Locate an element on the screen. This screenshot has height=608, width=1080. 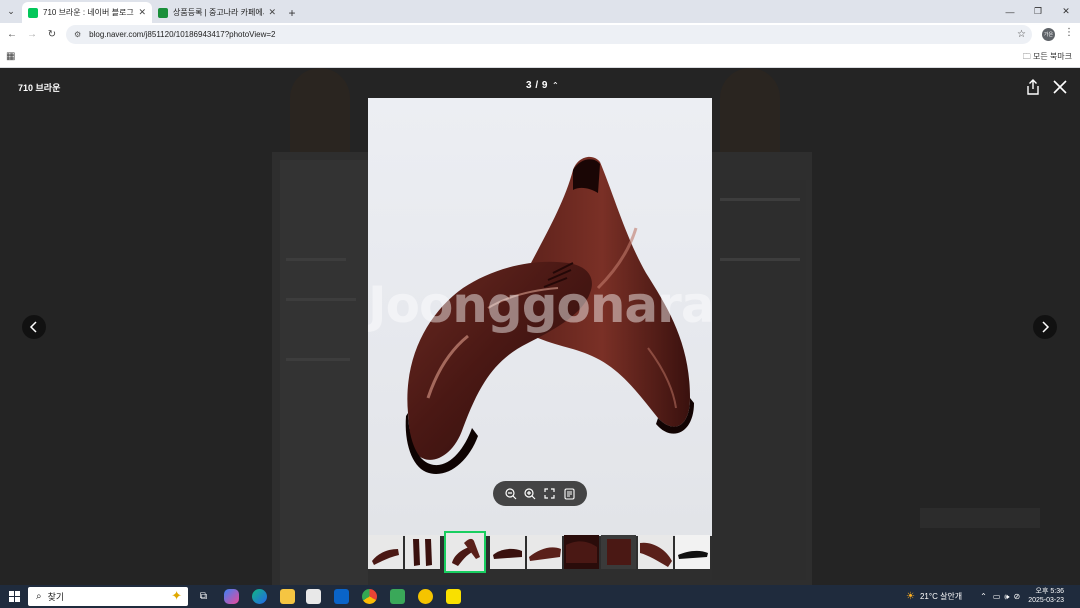
tab-title: 710 브라운 : 네이버 블로그 is located at coordinates (88, 12).